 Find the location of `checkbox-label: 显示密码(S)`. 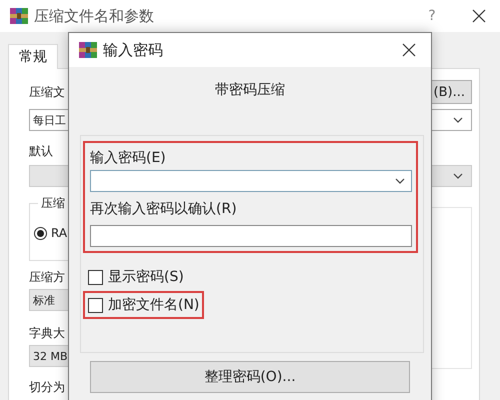

checkbox-label: 显示密码(S) is located at coordinates (146, 277).